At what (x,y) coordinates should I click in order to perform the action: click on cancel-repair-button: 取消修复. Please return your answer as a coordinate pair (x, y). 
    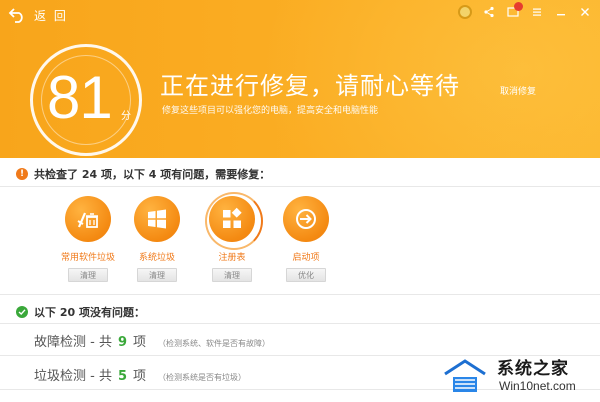
    Looking at the image, I should click on (518, 90).